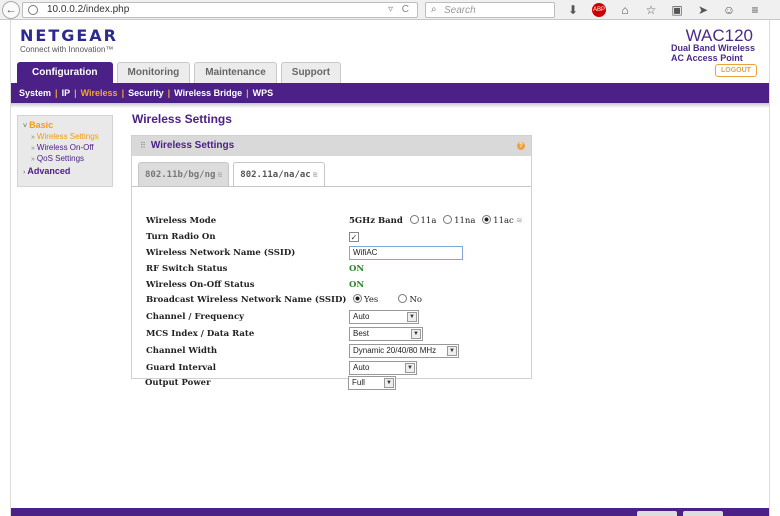 The image size is (780, 516). I want to click on output-power-value: Full ▼, so click(372, 384).